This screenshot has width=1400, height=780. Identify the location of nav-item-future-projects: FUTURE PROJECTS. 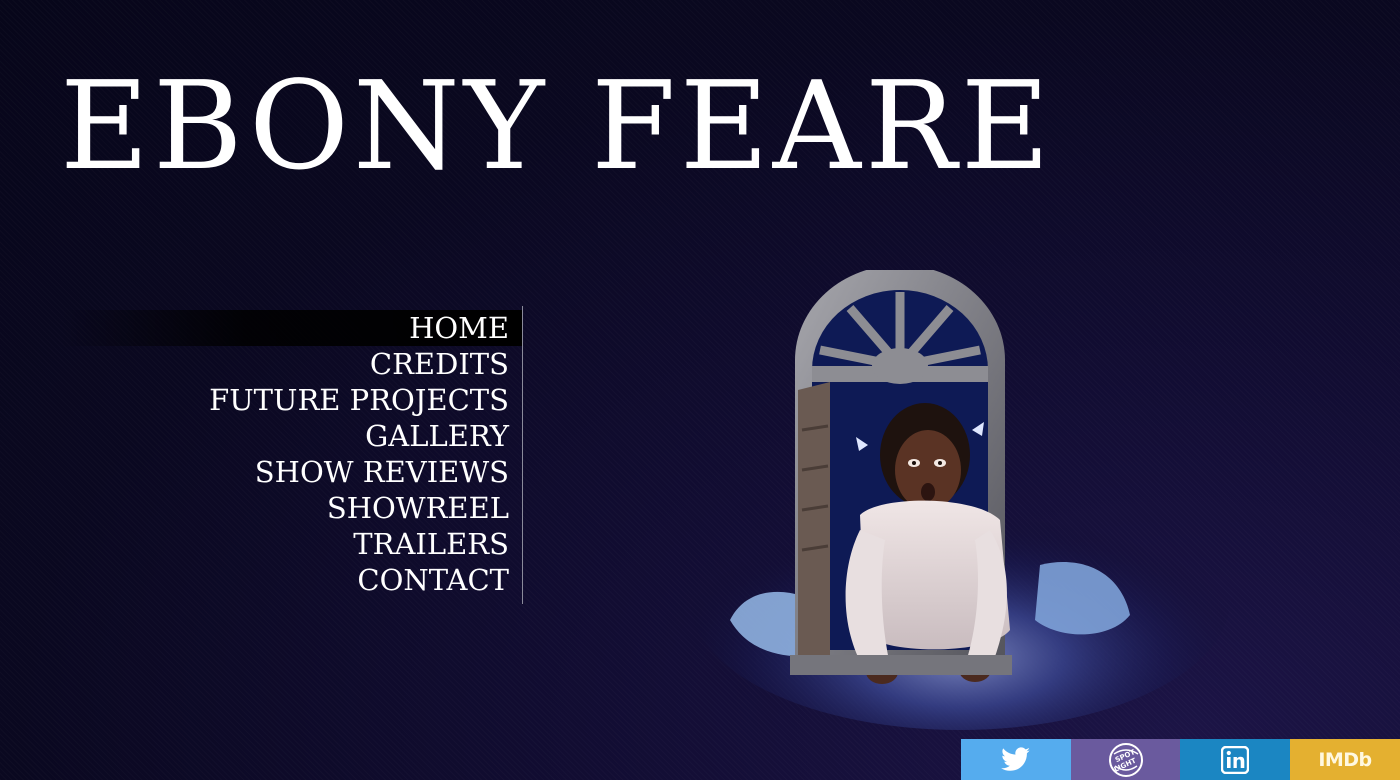
(291, 400).